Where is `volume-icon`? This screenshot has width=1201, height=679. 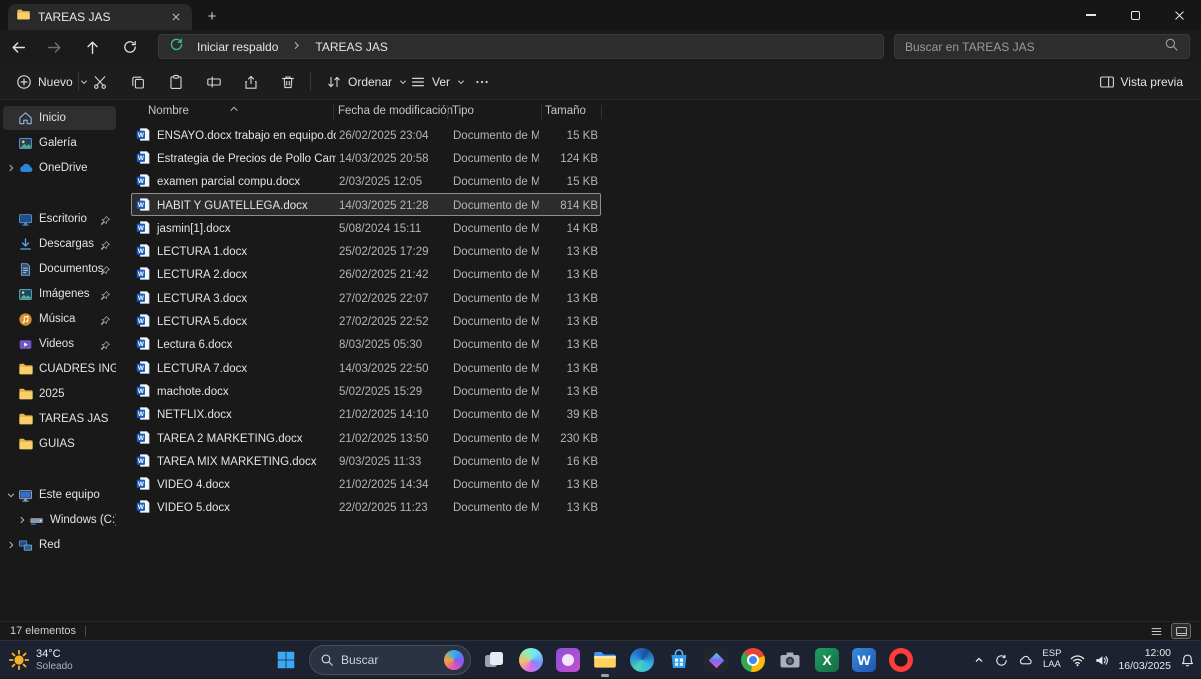
volume-icon is located at coordinates (1101, 660).